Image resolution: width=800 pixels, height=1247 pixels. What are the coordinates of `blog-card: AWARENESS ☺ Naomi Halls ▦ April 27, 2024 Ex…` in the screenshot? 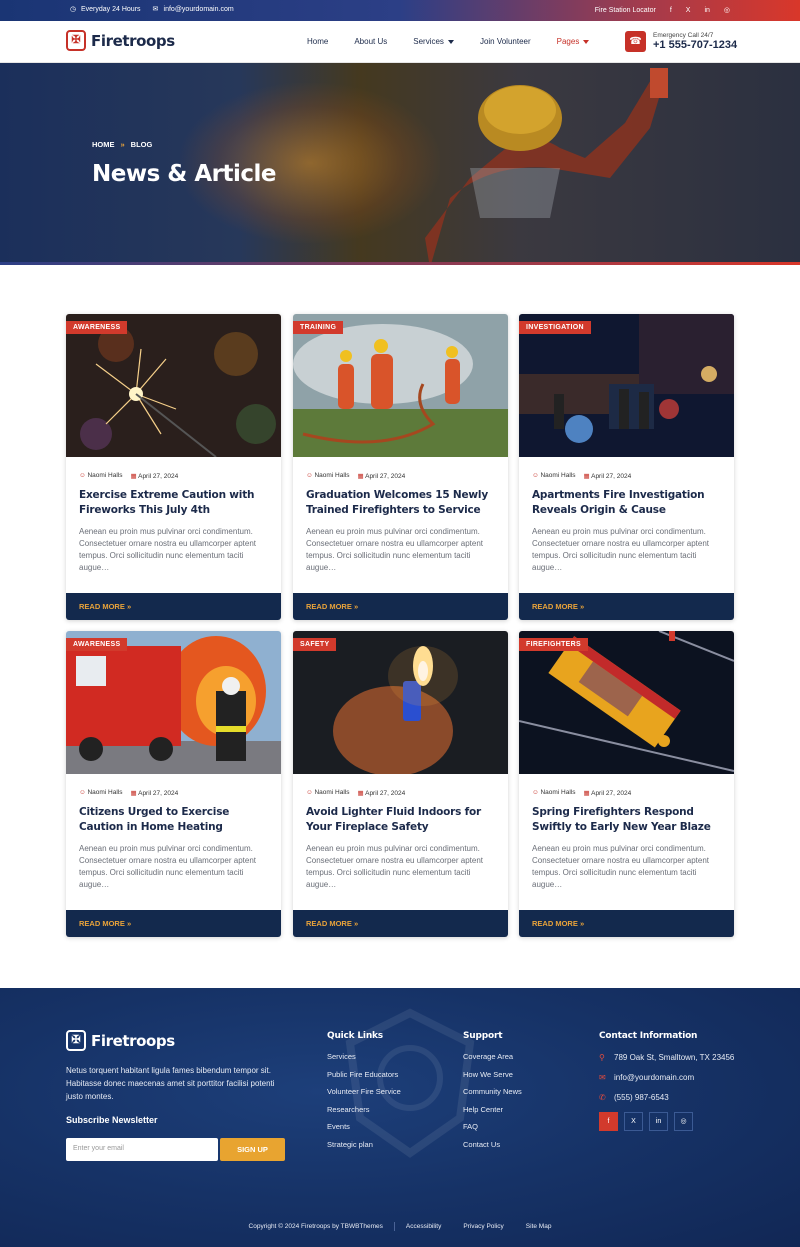 It's located at (173, 467).